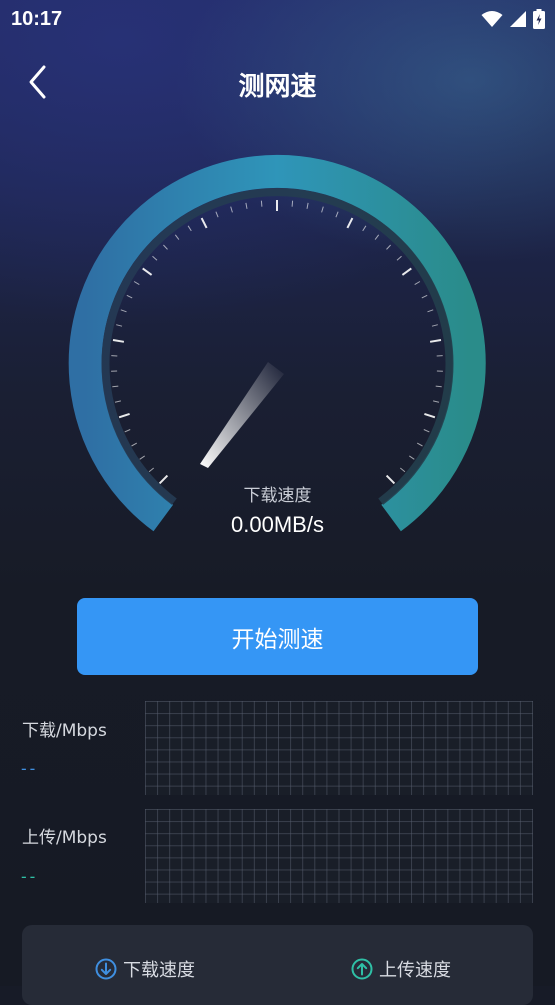 The height and width of the screenshot is (1005, 555). What do you see at coordinates (339, 856) in the screenshot?
I see `upload-graph` at bounding box center [339, 856].